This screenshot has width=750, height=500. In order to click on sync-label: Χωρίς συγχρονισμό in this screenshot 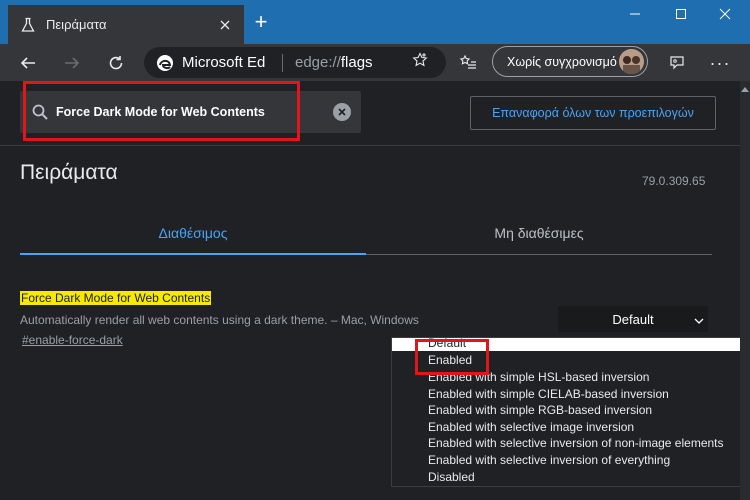, I will do `click(562, 61)`.